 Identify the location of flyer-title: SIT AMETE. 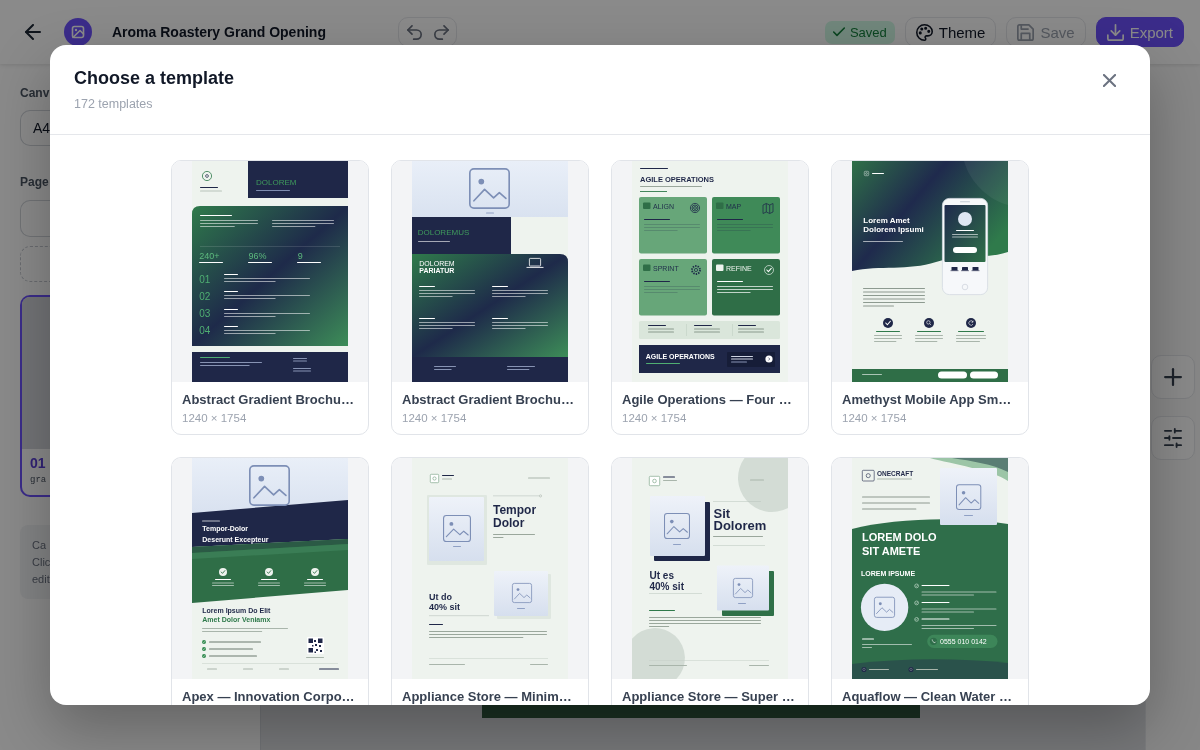
(891, 551).